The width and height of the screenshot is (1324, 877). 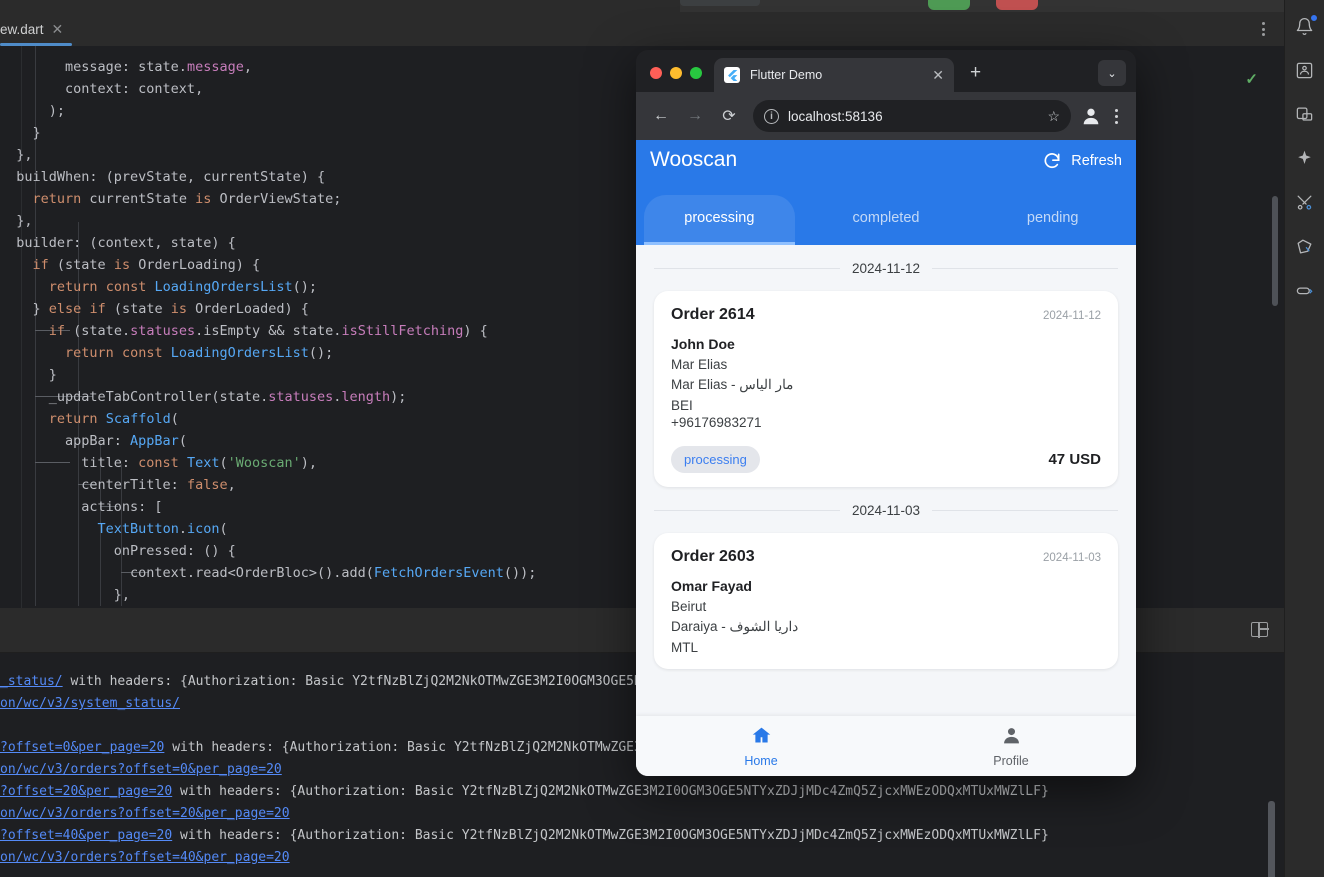 I want to click on chevron-down-icon: ⌄, so click(x=1112, y=73).